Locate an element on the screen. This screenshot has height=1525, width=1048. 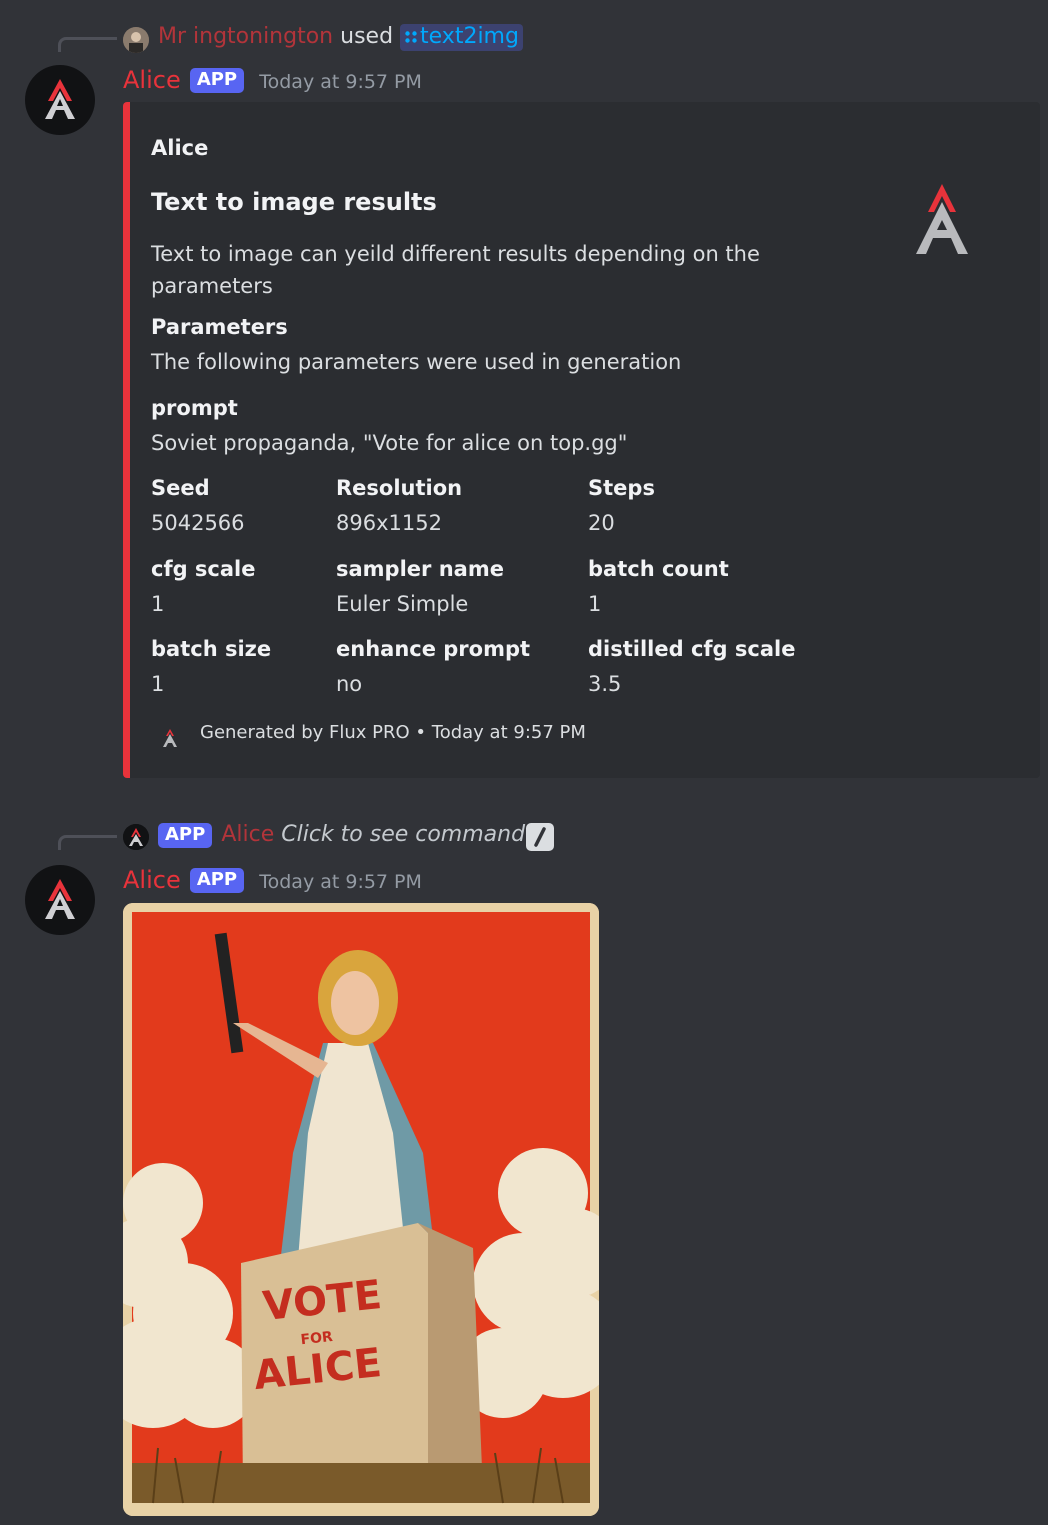
field-value-sampler: Euler Simple is located at coordinates (402, 604).